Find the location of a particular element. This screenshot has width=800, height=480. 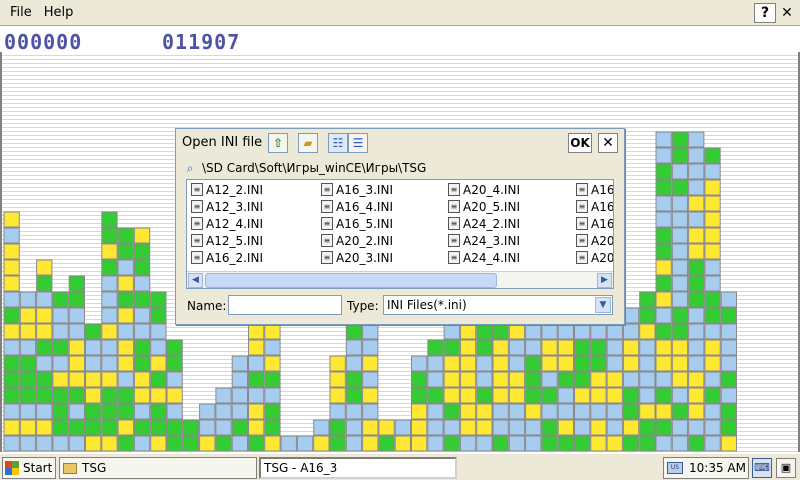

scroll-right-icon: ▶ is located at coordinates (604, 280).